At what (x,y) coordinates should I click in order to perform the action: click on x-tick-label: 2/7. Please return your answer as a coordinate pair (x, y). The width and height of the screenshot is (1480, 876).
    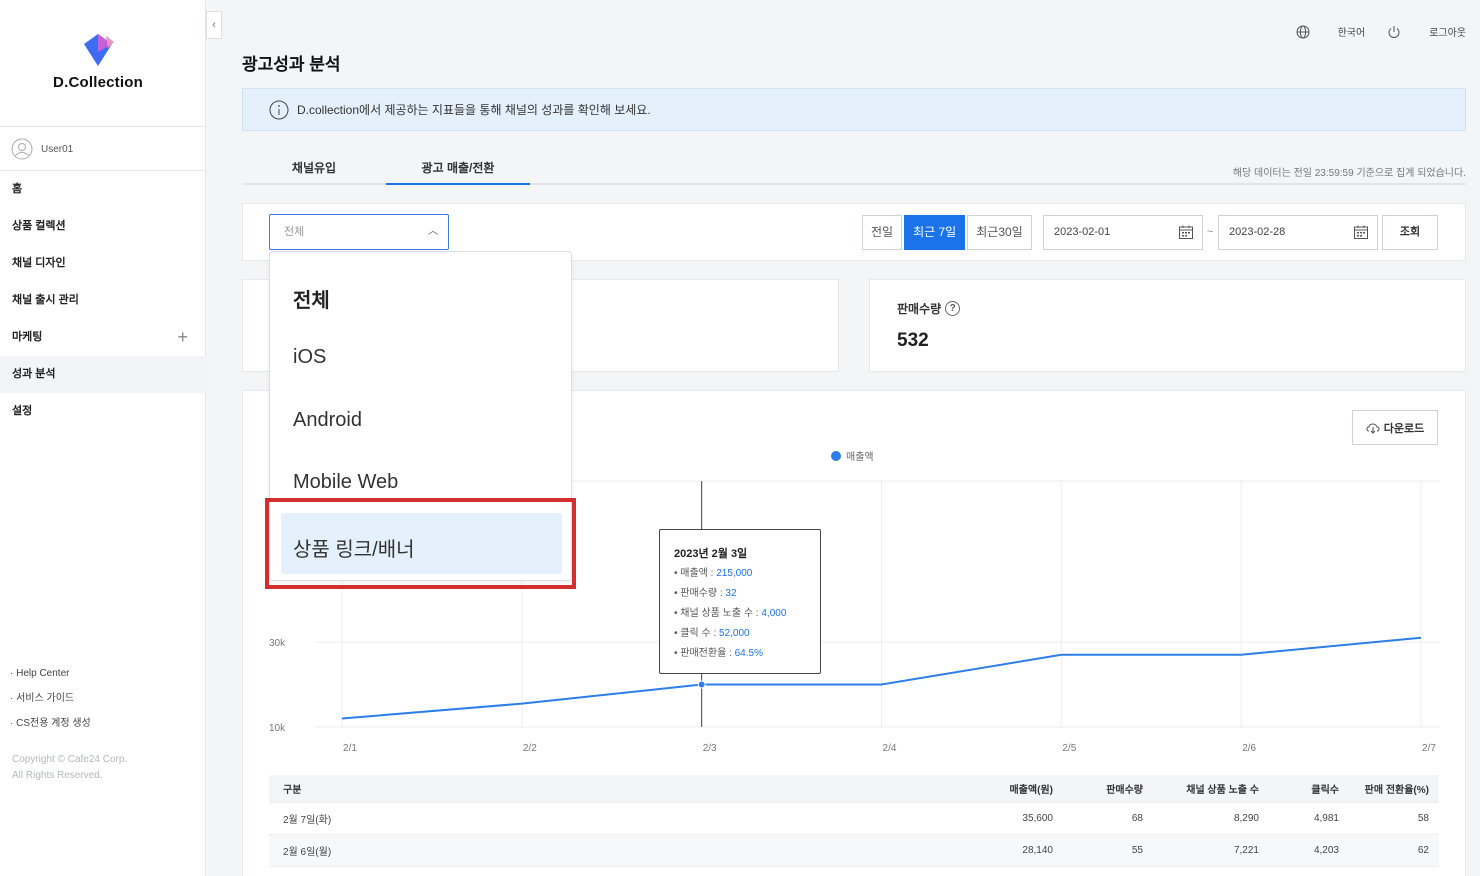
    Looking at the image, I should click on (1429, 748).